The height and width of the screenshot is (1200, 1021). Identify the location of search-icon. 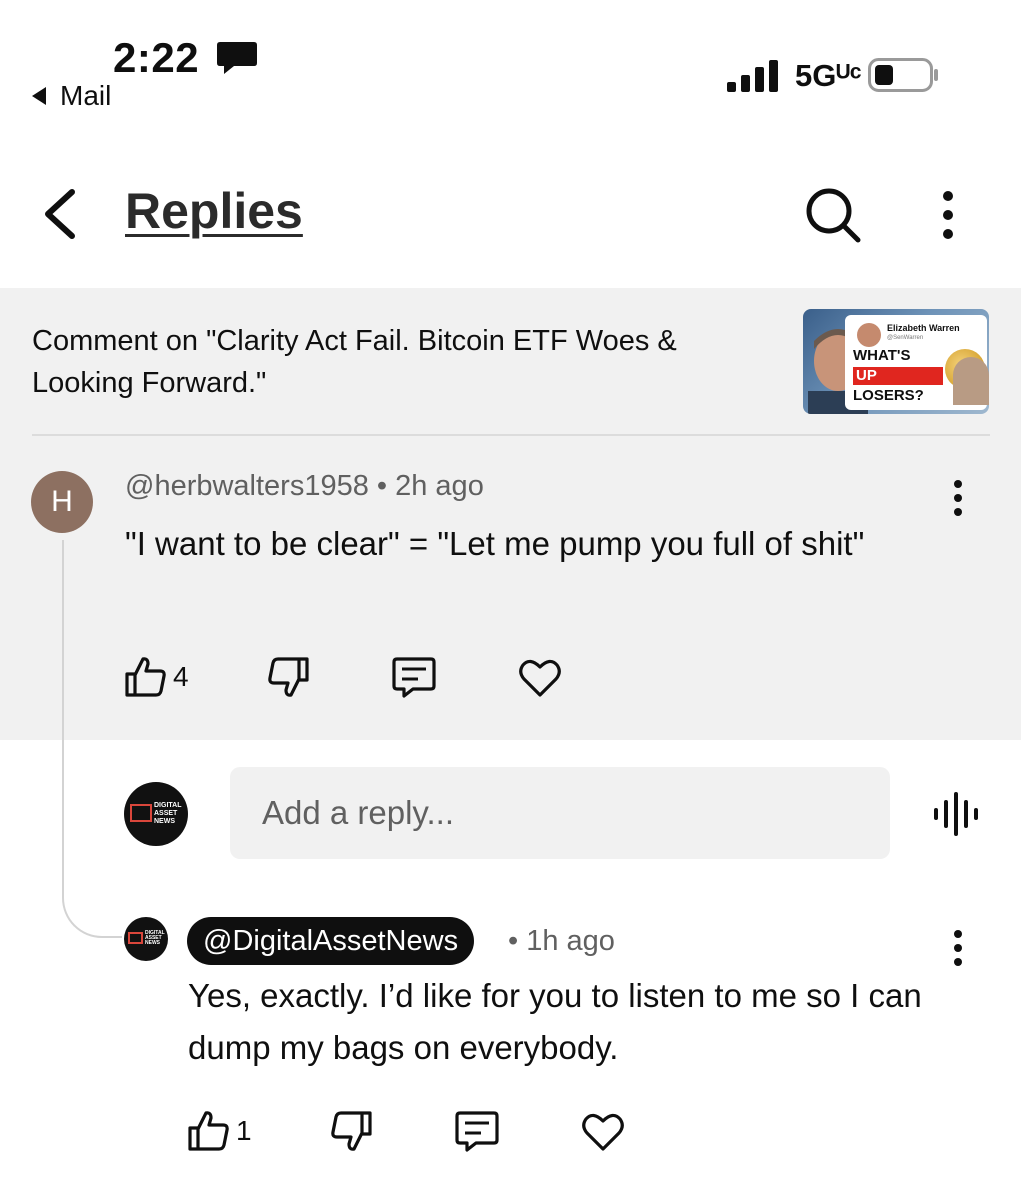
(833, 215).